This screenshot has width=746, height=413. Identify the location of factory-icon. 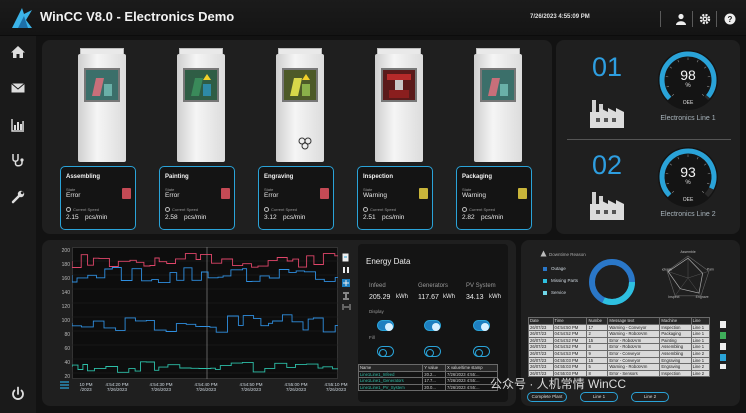
(607, 114).